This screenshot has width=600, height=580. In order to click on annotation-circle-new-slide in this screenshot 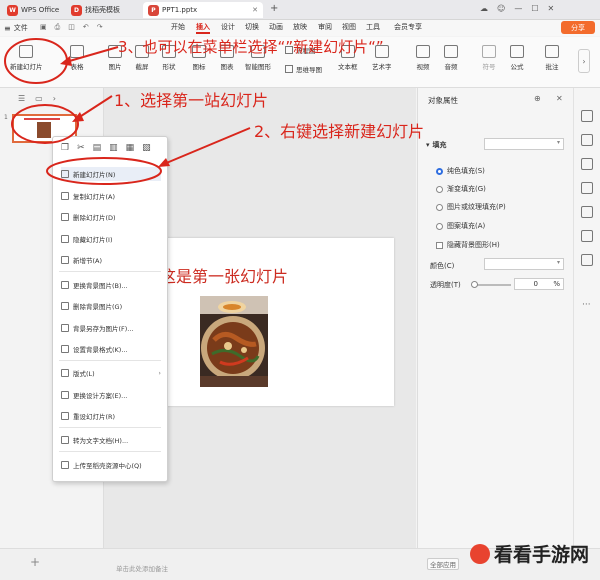, I will do `click(36, 61)`.